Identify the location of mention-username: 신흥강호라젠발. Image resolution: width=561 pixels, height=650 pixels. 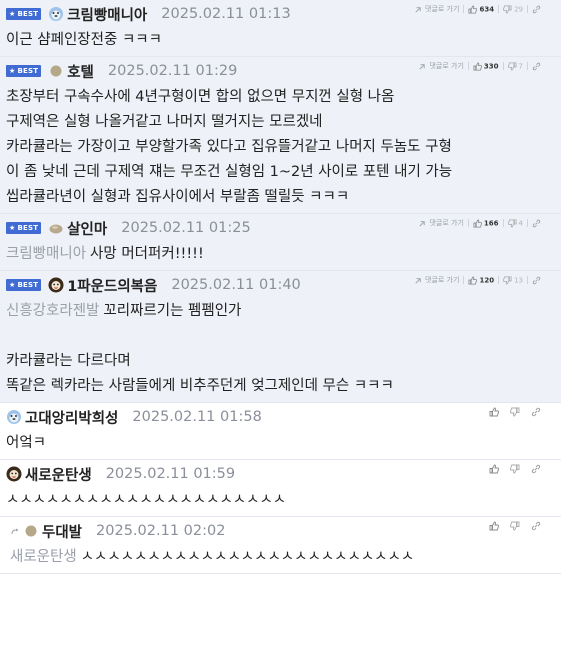
(52, 311).